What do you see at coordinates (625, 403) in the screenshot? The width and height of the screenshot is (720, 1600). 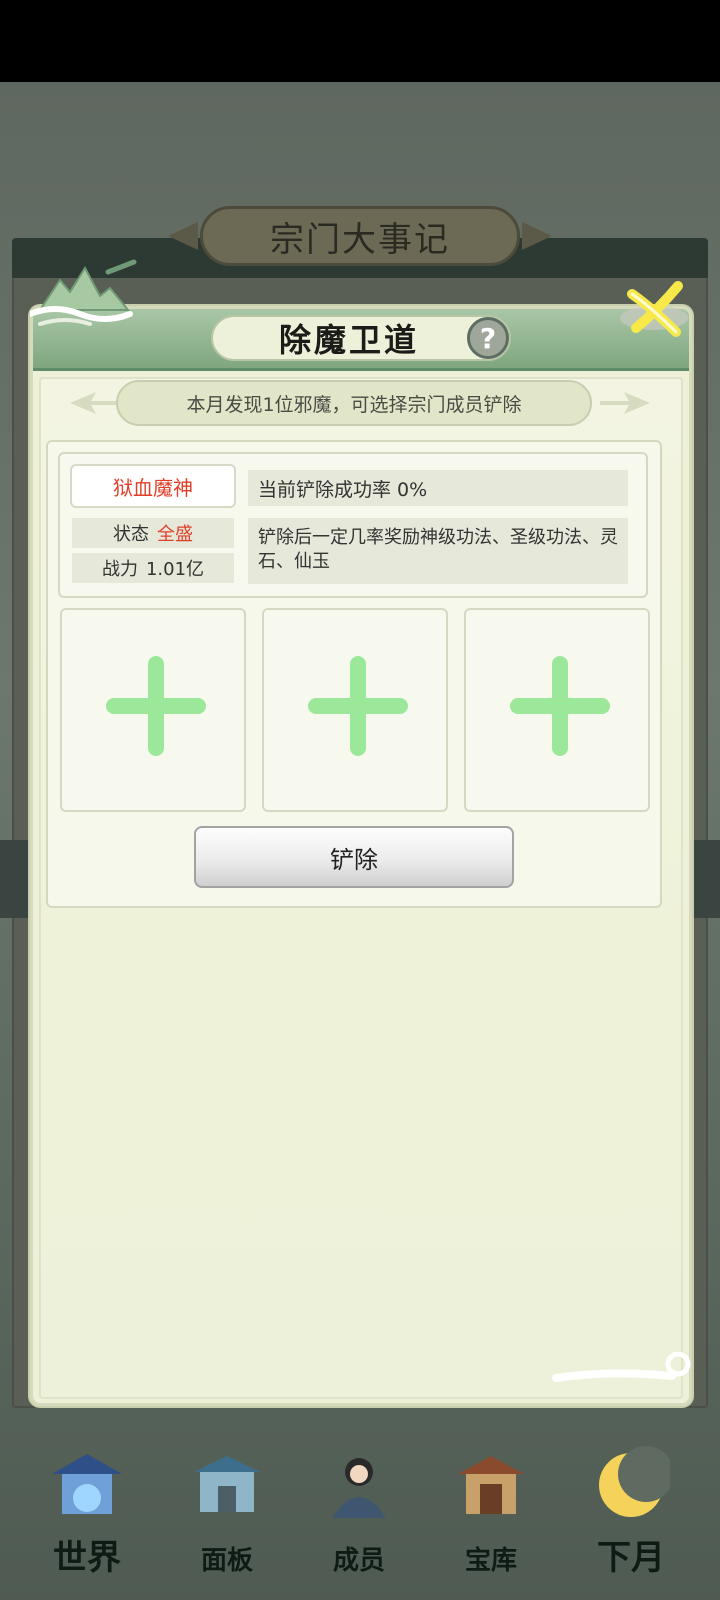 I see `banner-right-ornament-icon` at bounding box center [625, 403].